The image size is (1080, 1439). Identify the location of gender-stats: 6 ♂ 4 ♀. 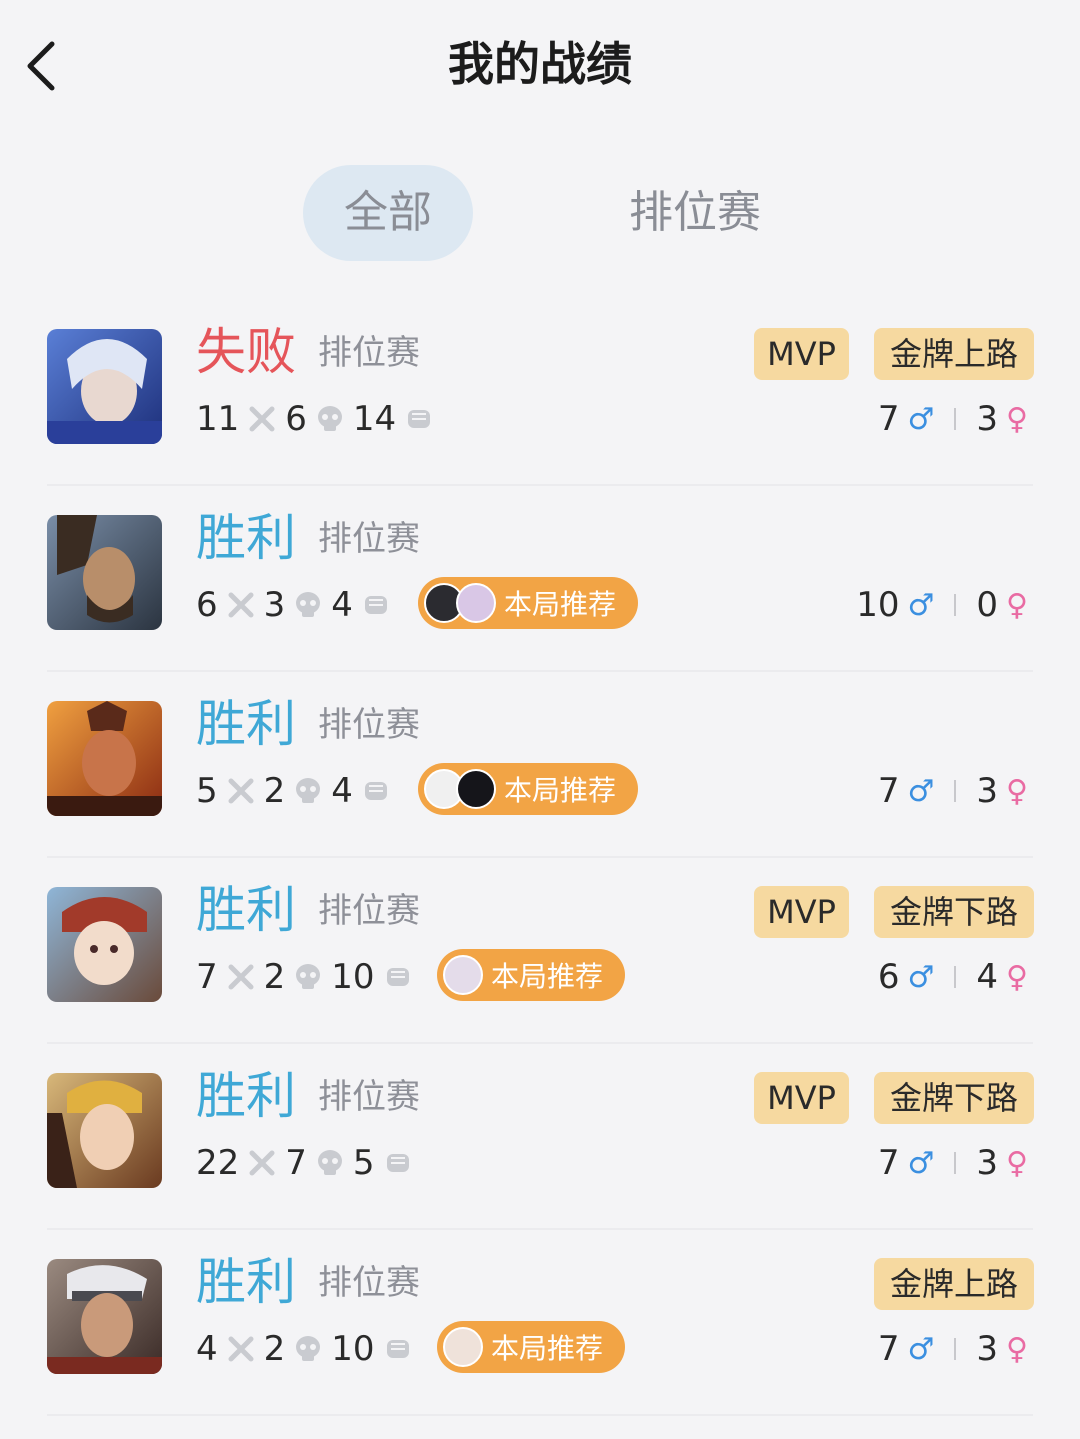
(953, 977).